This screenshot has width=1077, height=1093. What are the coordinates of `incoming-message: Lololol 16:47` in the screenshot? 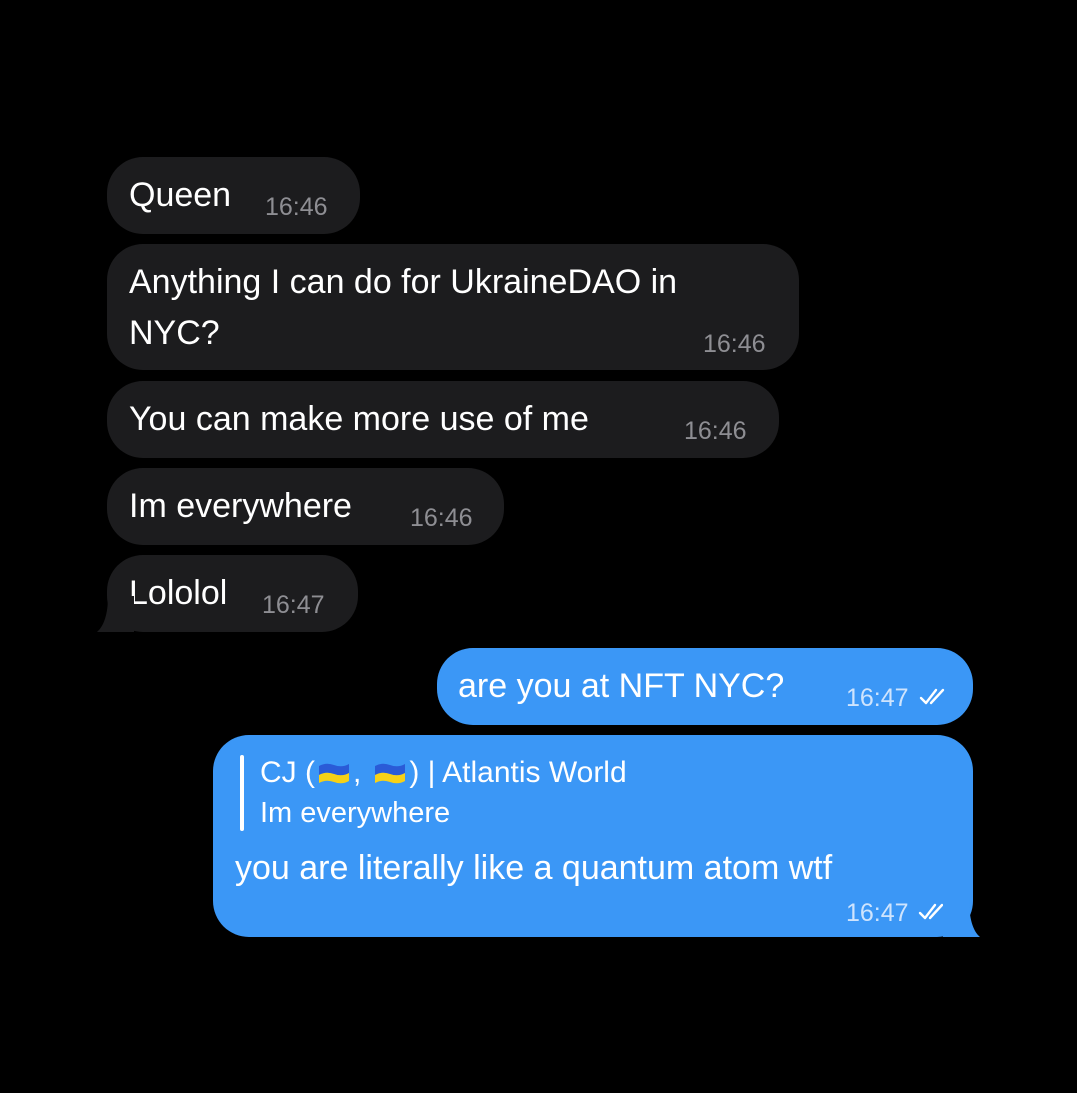 It's located at (232, 593).